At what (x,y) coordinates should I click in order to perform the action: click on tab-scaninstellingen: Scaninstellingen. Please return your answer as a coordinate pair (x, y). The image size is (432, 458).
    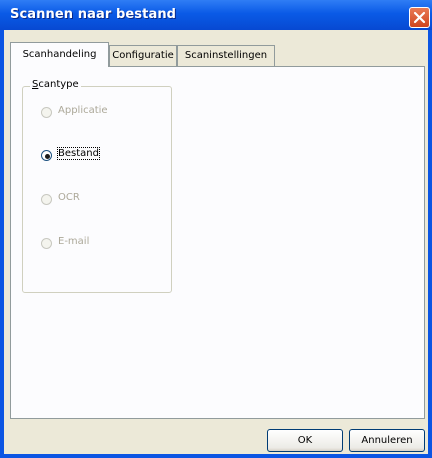
    Looking at the image, I should click on (226, 55).